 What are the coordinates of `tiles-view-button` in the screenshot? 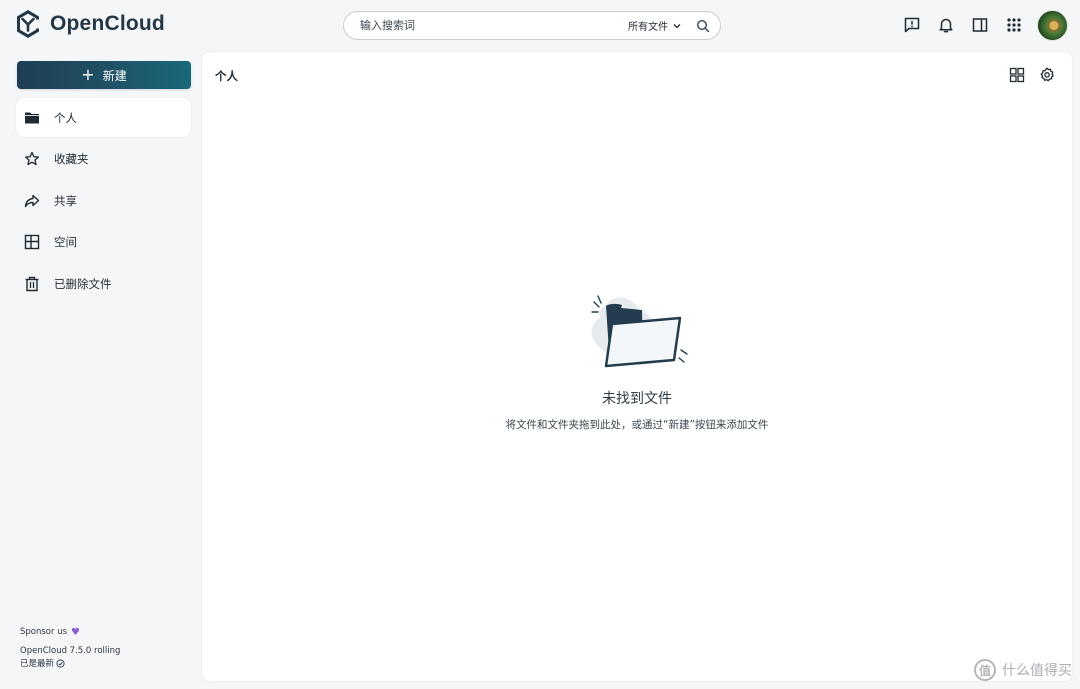 It's located at (1017, 75).